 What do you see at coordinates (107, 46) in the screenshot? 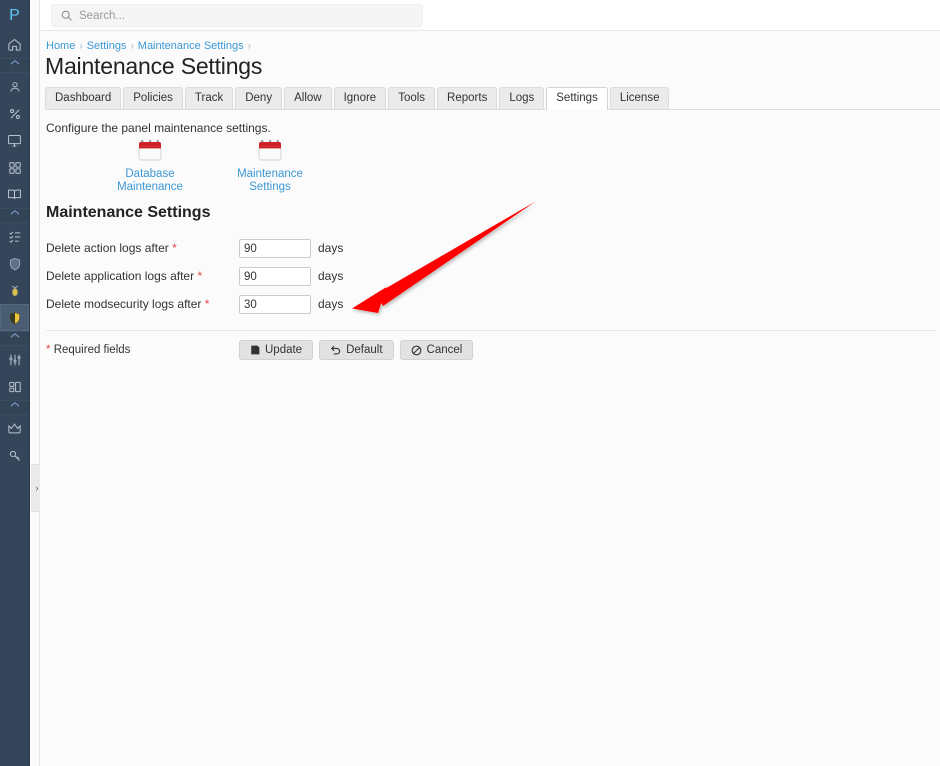
I see `breadcrumb-item-settings: Settings` at bounding box center [107, 46].